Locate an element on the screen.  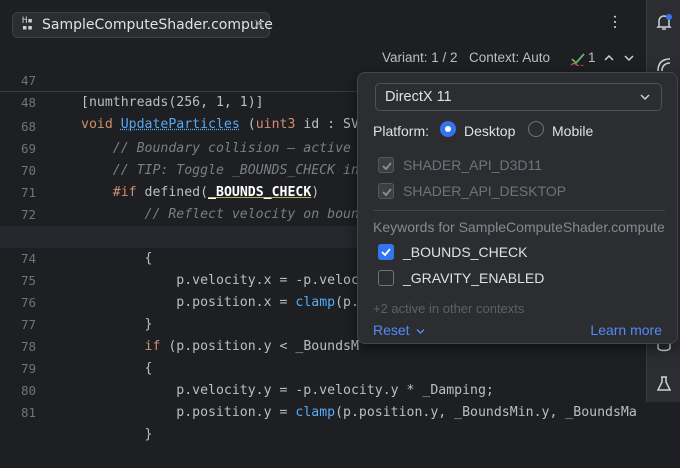
checkbox-label: SHADER_API_D3D11 is located at coordinates (472, 165).